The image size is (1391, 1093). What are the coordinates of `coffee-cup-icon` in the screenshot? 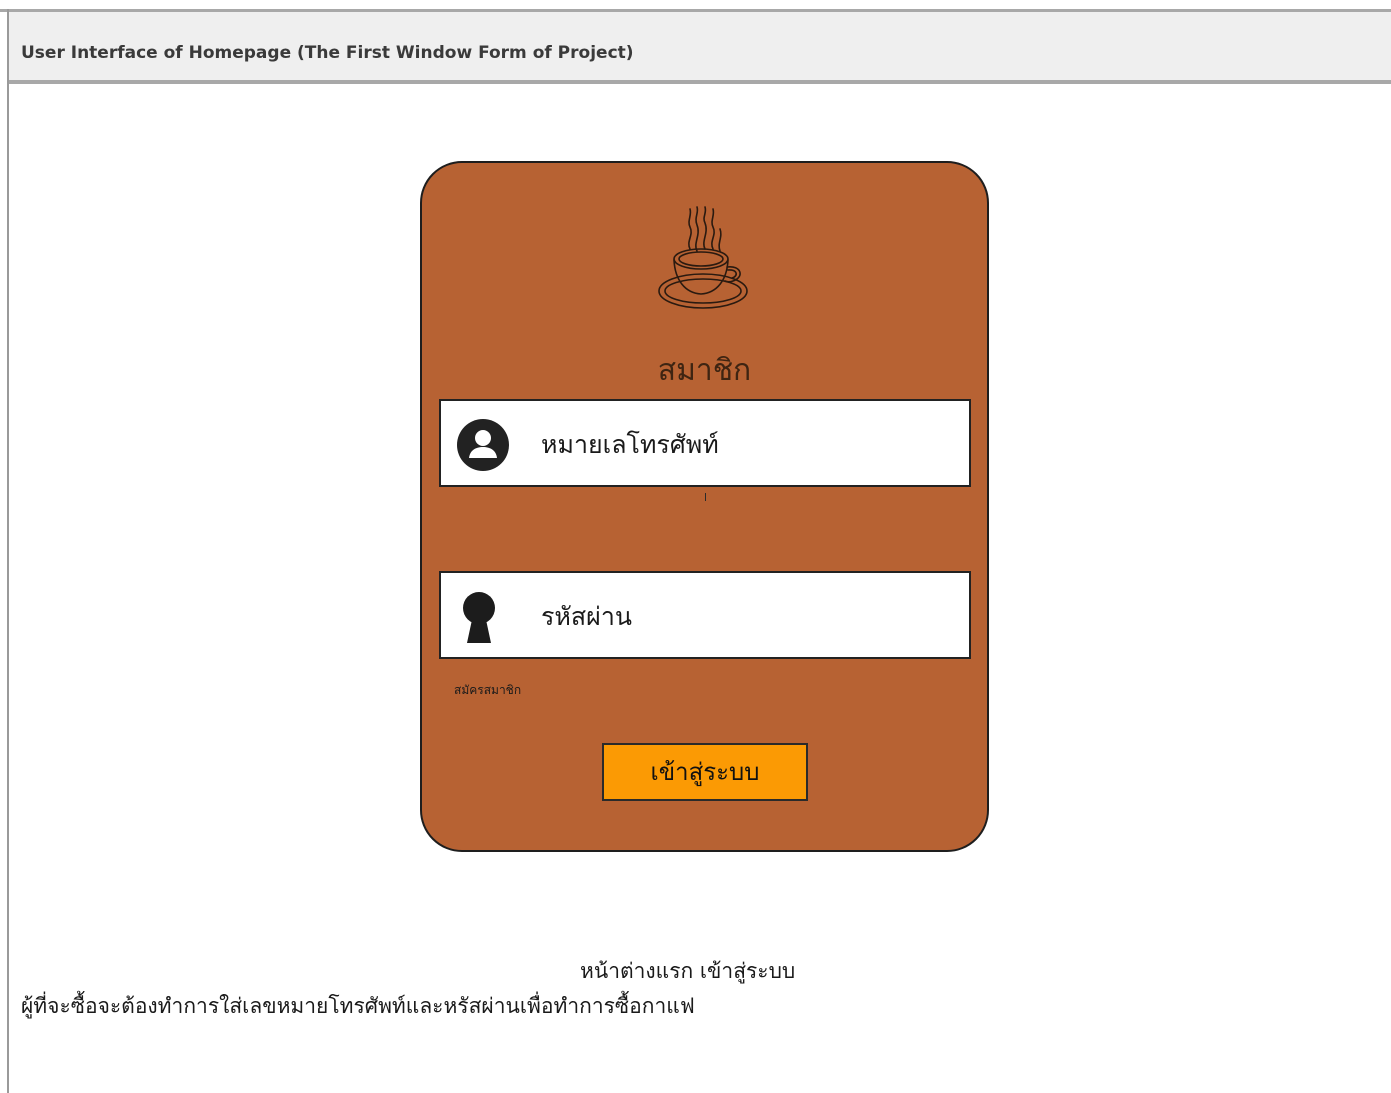 It's located at (703, 257).